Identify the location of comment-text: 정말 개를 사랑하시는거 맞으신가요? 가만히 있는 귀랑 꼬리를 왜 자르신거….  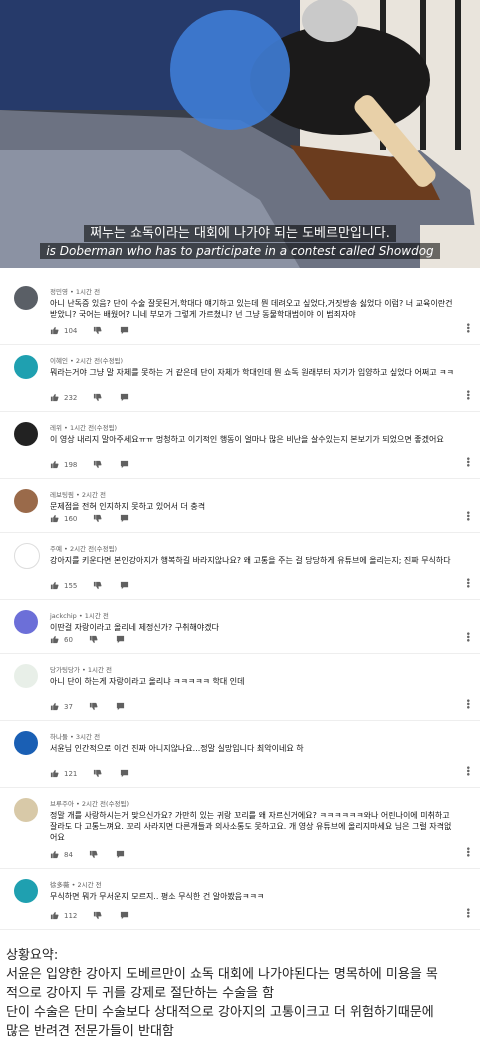
(251, 826).